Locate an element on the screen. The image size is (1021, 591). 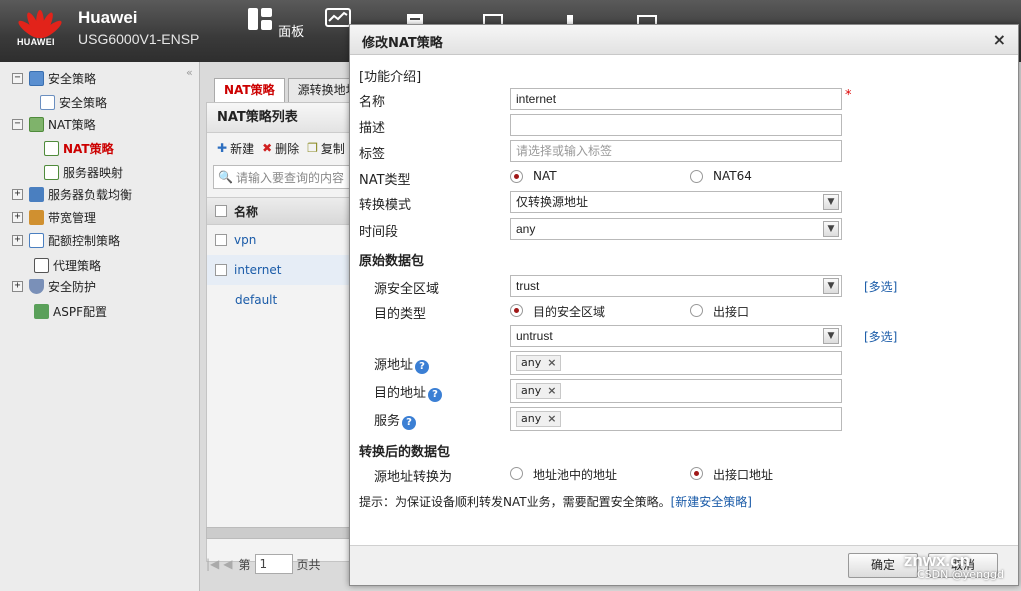
nat-type-nat64-radio is located at coordinates (696, 176).